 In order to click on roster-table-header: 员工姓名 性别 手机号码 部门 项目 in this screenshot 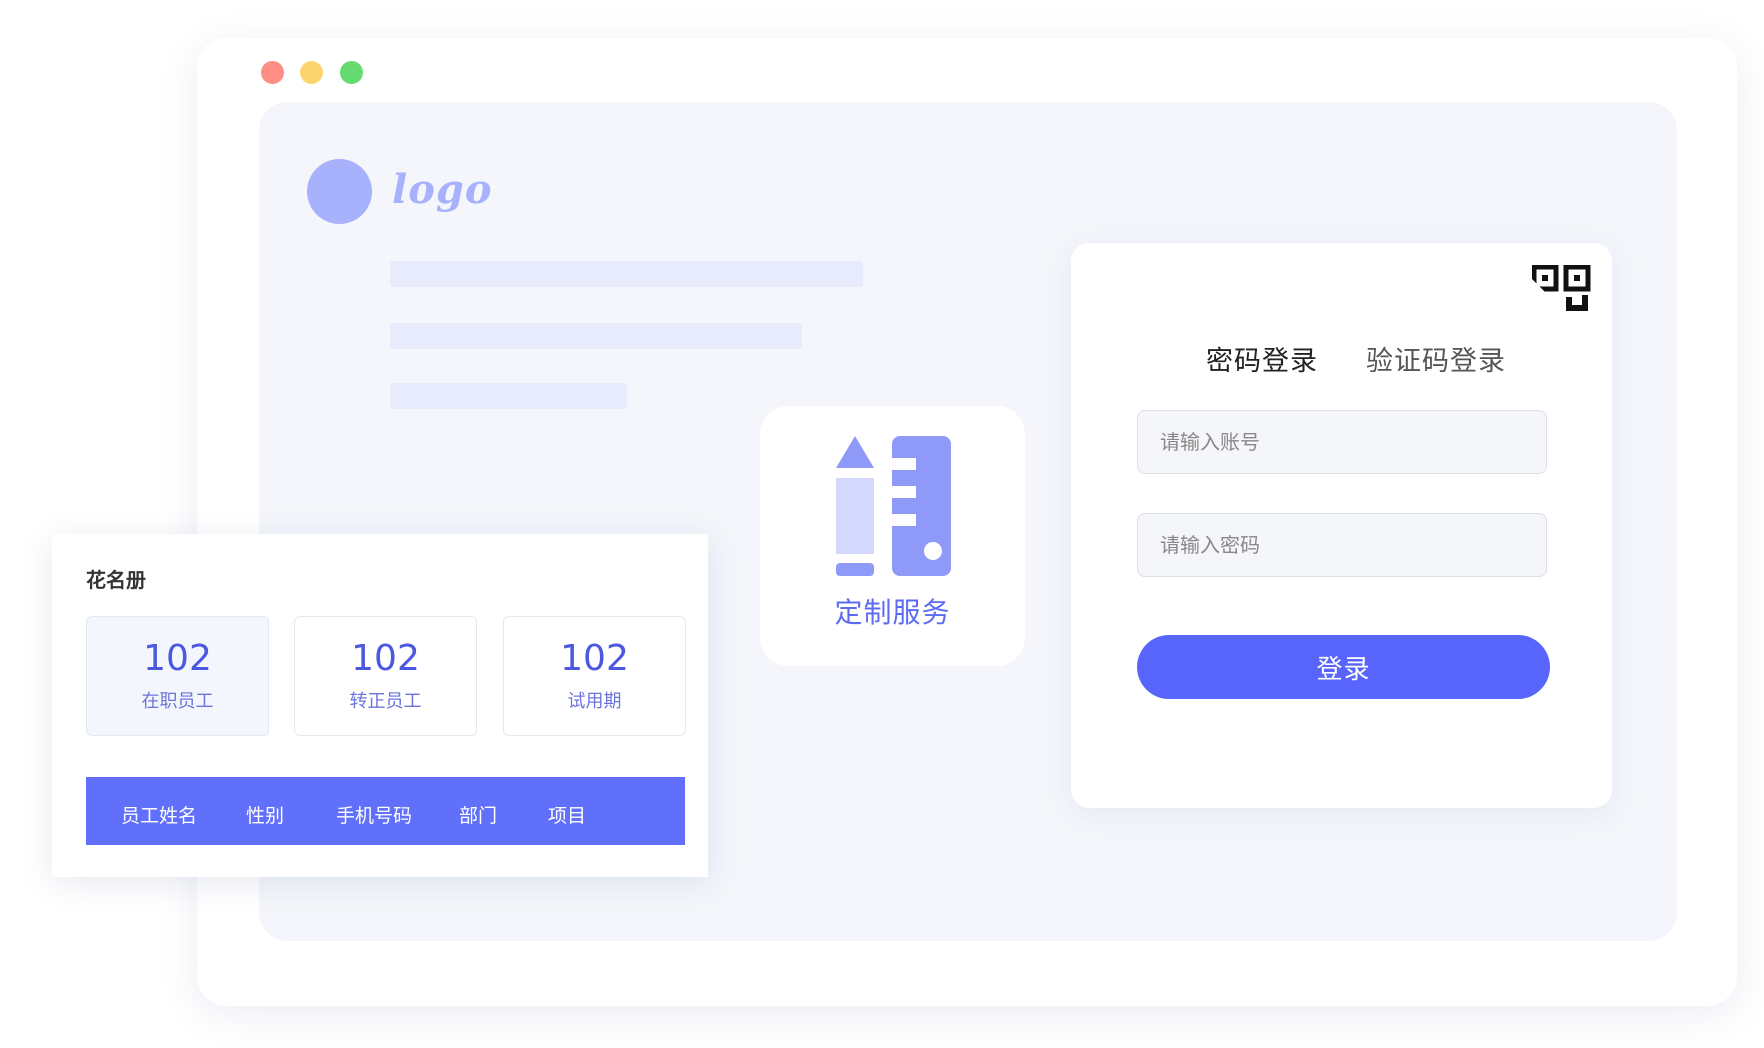, I will do `click(385, 811)`.